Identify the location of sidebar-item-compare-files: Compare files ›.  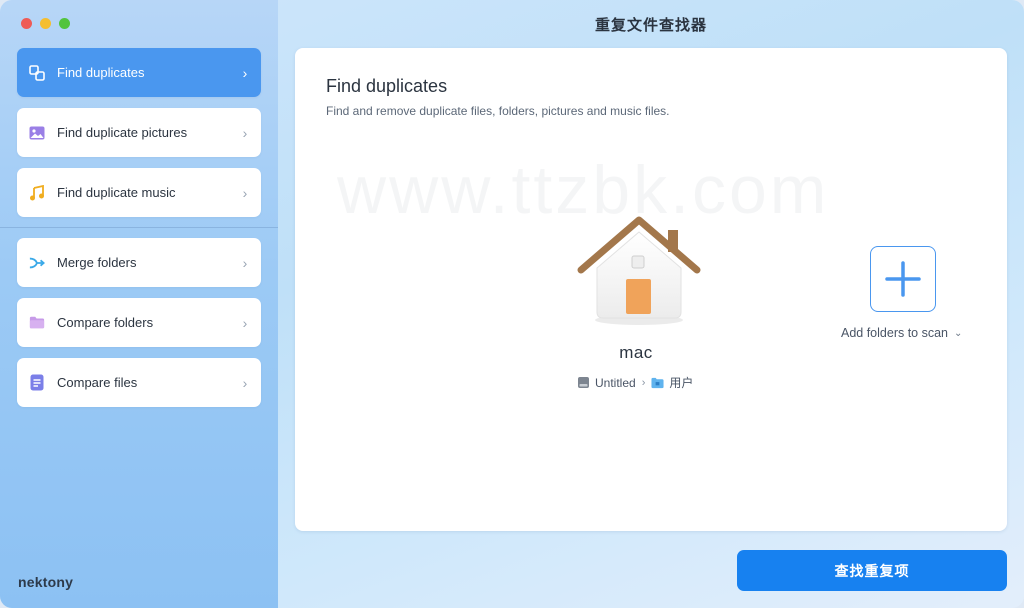
(139, 382).